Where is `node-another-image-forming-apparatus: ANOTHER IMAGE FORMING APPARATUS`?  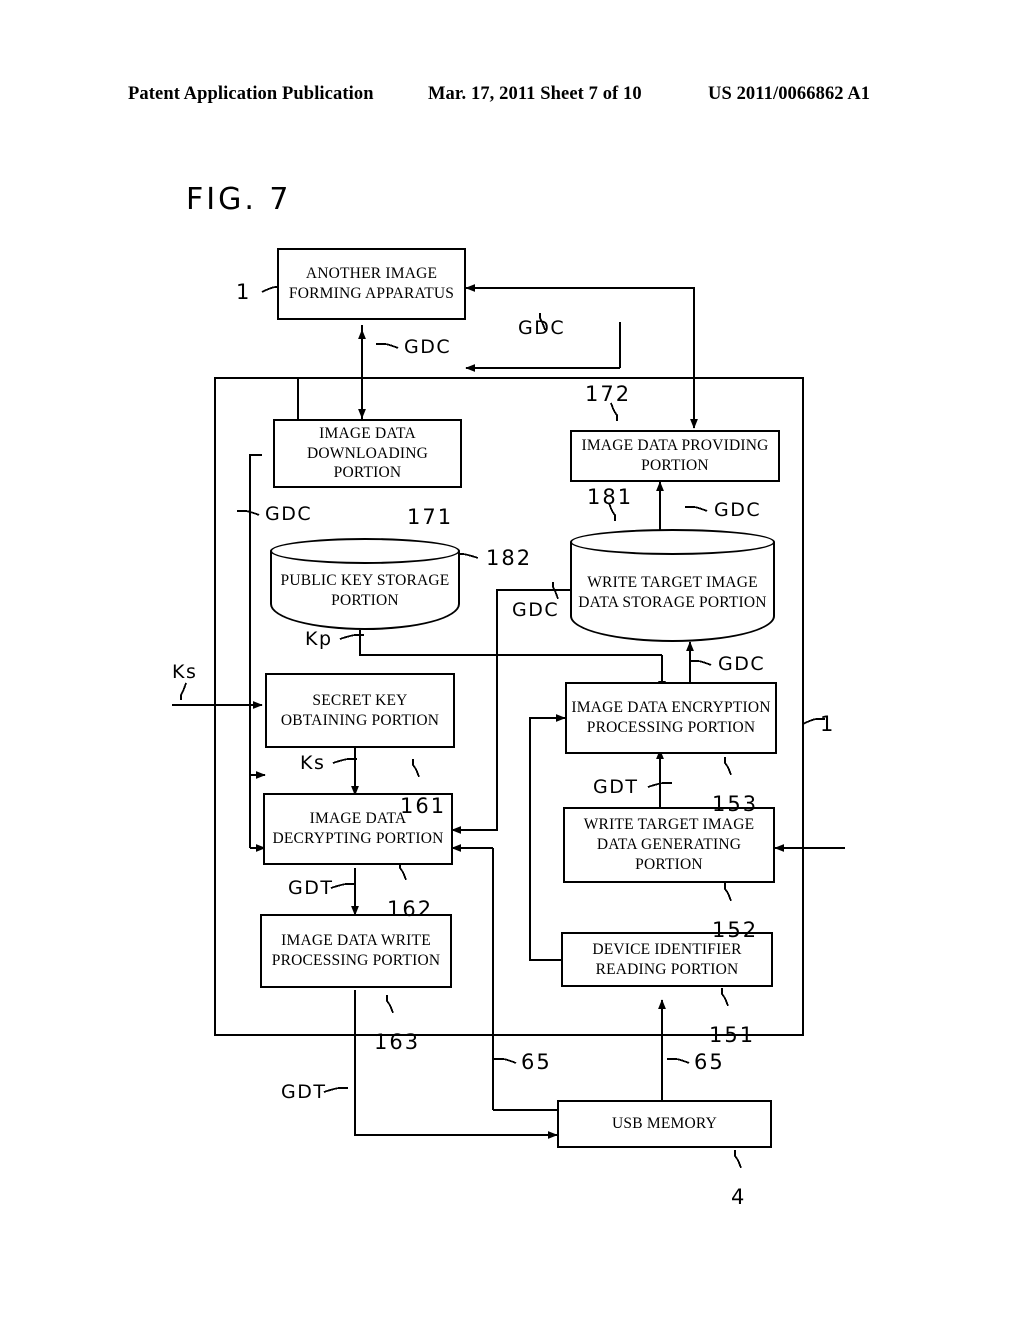
node-another-image-forming-apparatus: ANOTHER IMAGE FORMING APPARATUS is located at coordinates (371, 284).